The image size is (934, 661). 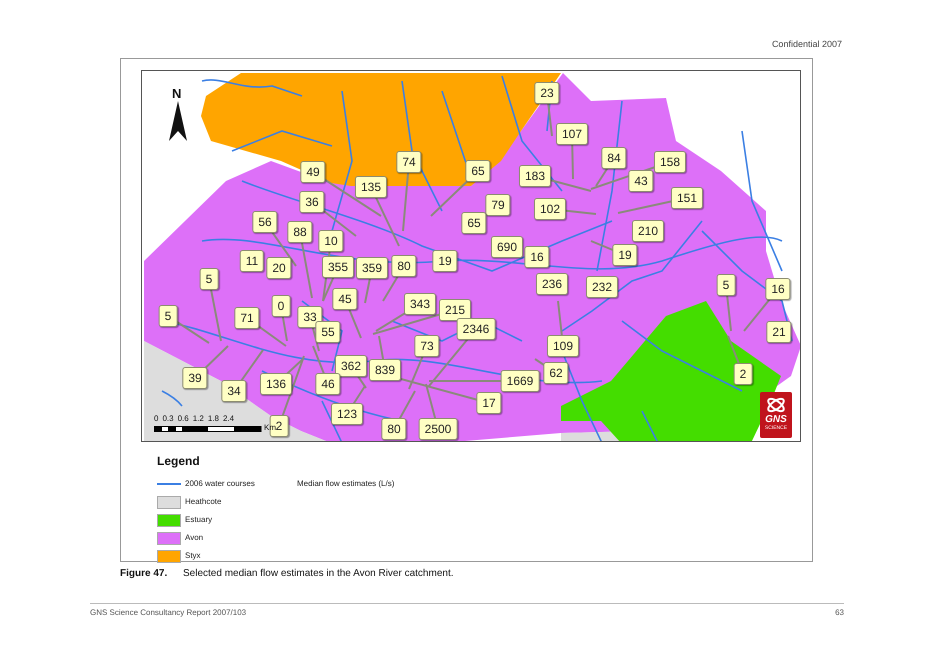 I want to click on flow-callout: 33, so click(x=310, y=317).